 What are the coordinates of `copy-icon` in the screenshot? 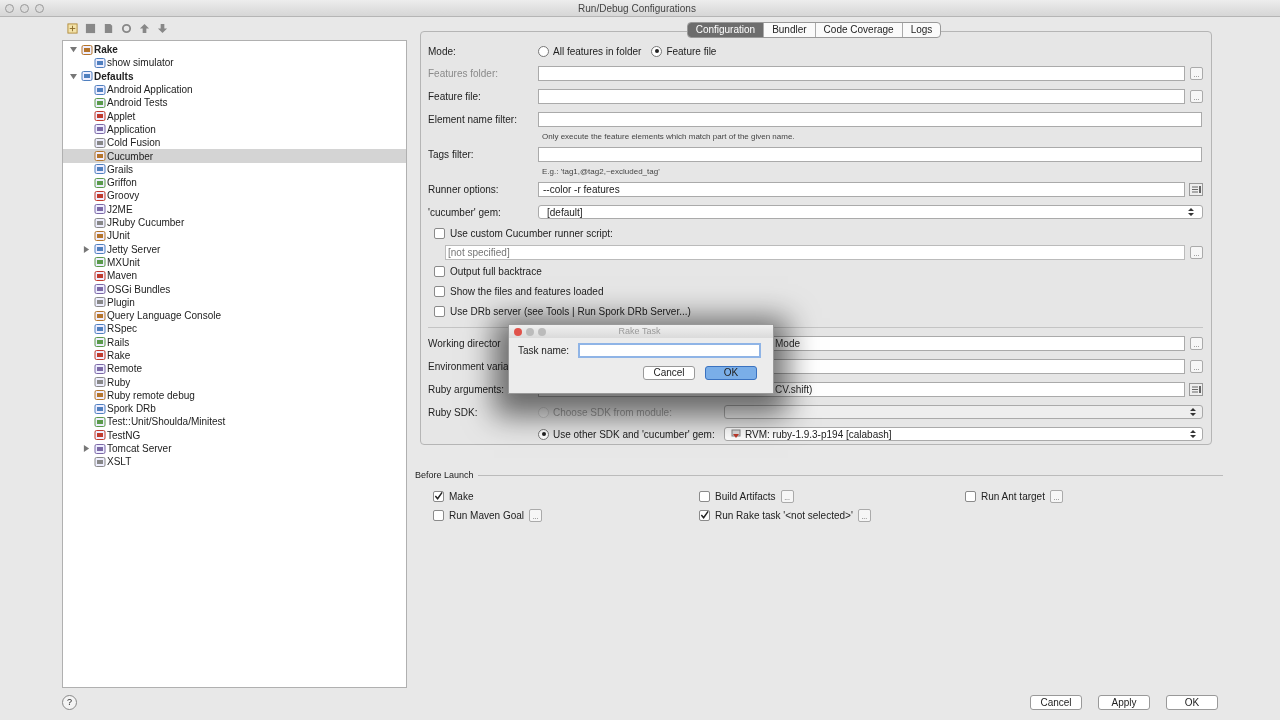 It's located at (108, 28).